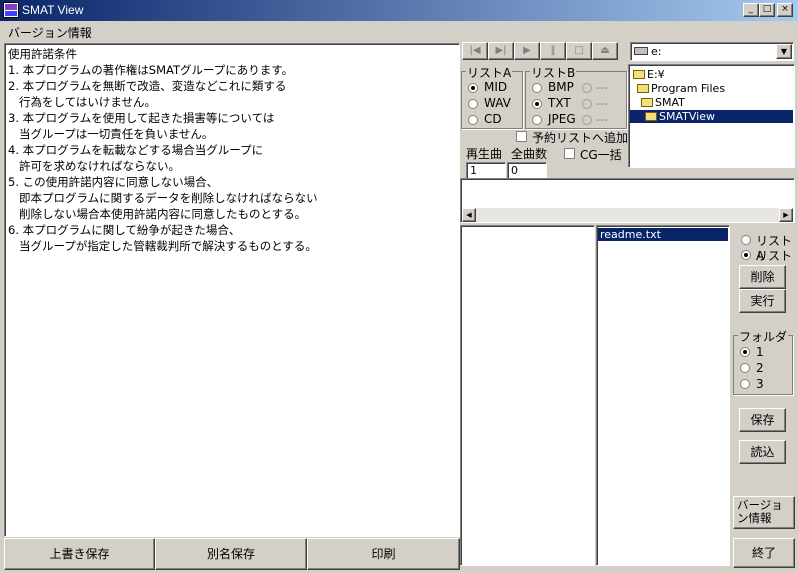  Describe the element at coordinates (489, 72) in the screenshot. I see `list-a-label: リストA` at that location.